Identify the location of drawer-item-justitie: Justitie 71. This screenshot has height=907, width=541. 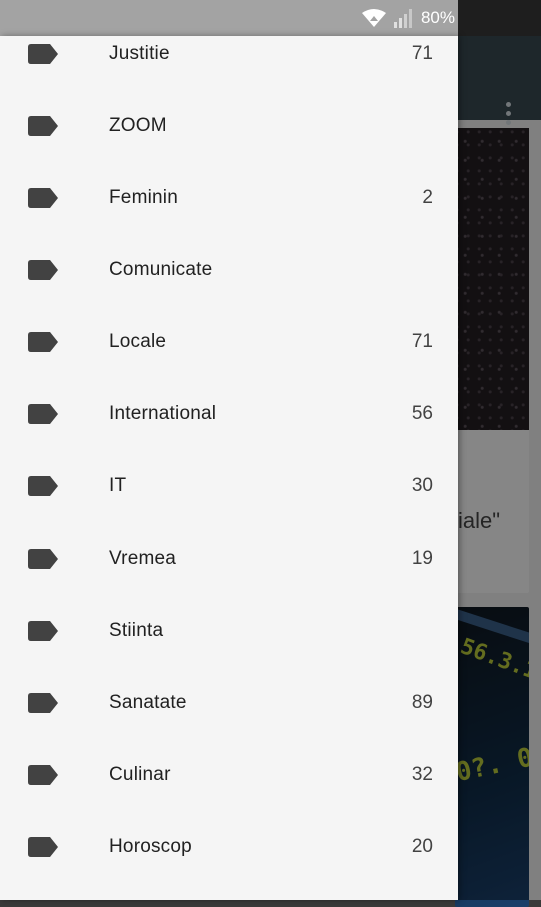
(229, 67).